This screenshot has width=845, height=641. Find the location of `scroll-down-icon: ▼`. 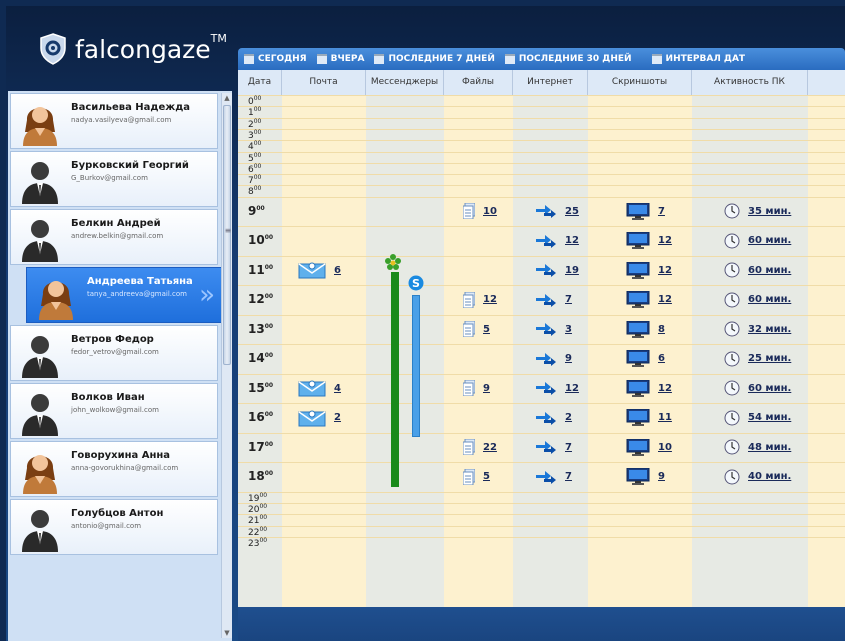

scroll-down-icon: ▼ is located at coordinates (227, 633).